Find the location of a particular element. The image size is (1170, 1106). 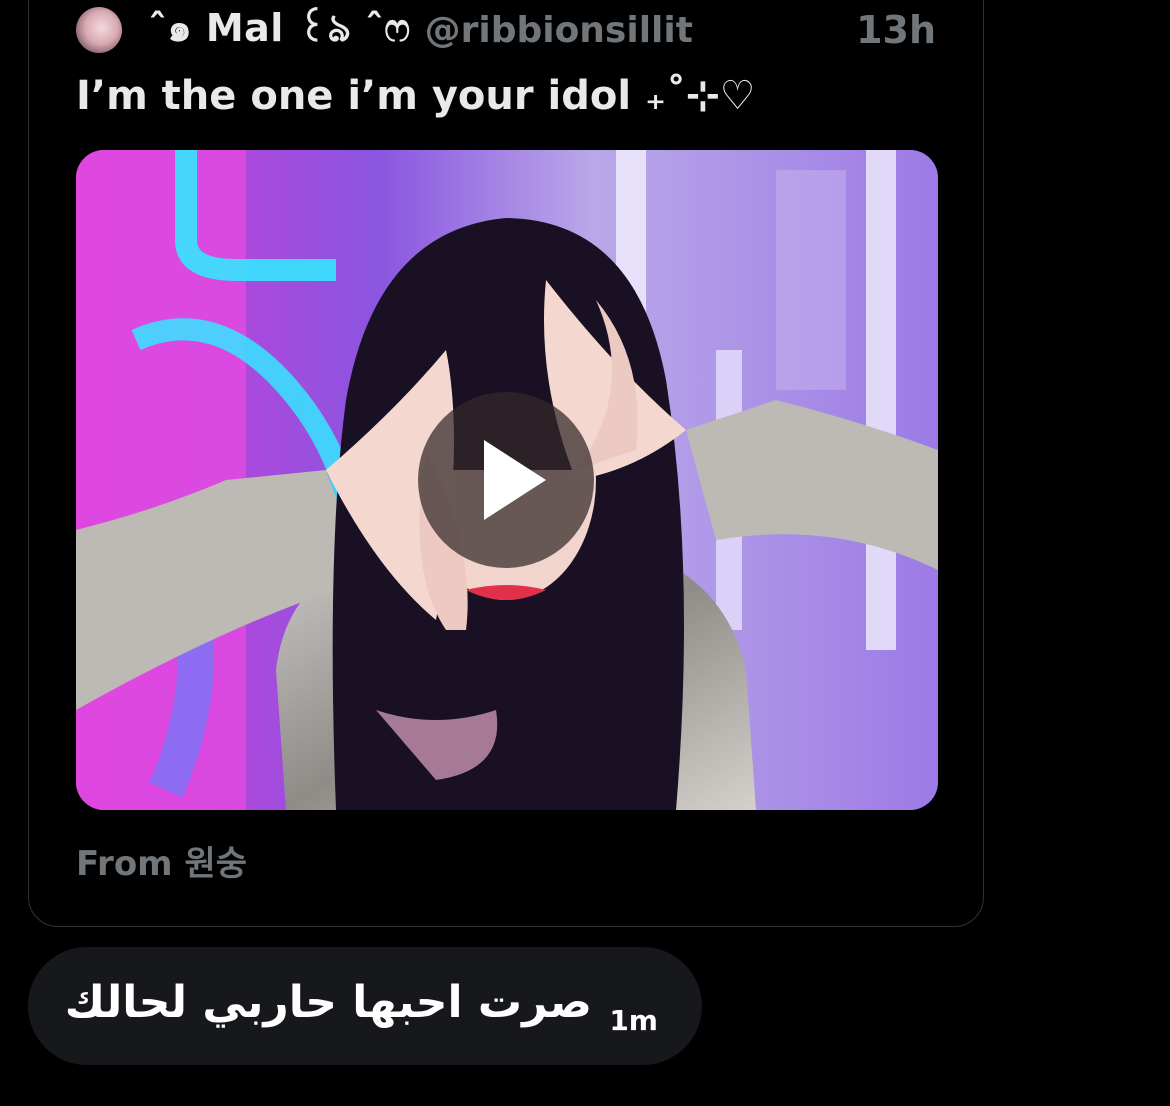

author-display-name: ˆ๑ Mal ꒰ঌ ˆෆ is located at coordinates (279, 31).